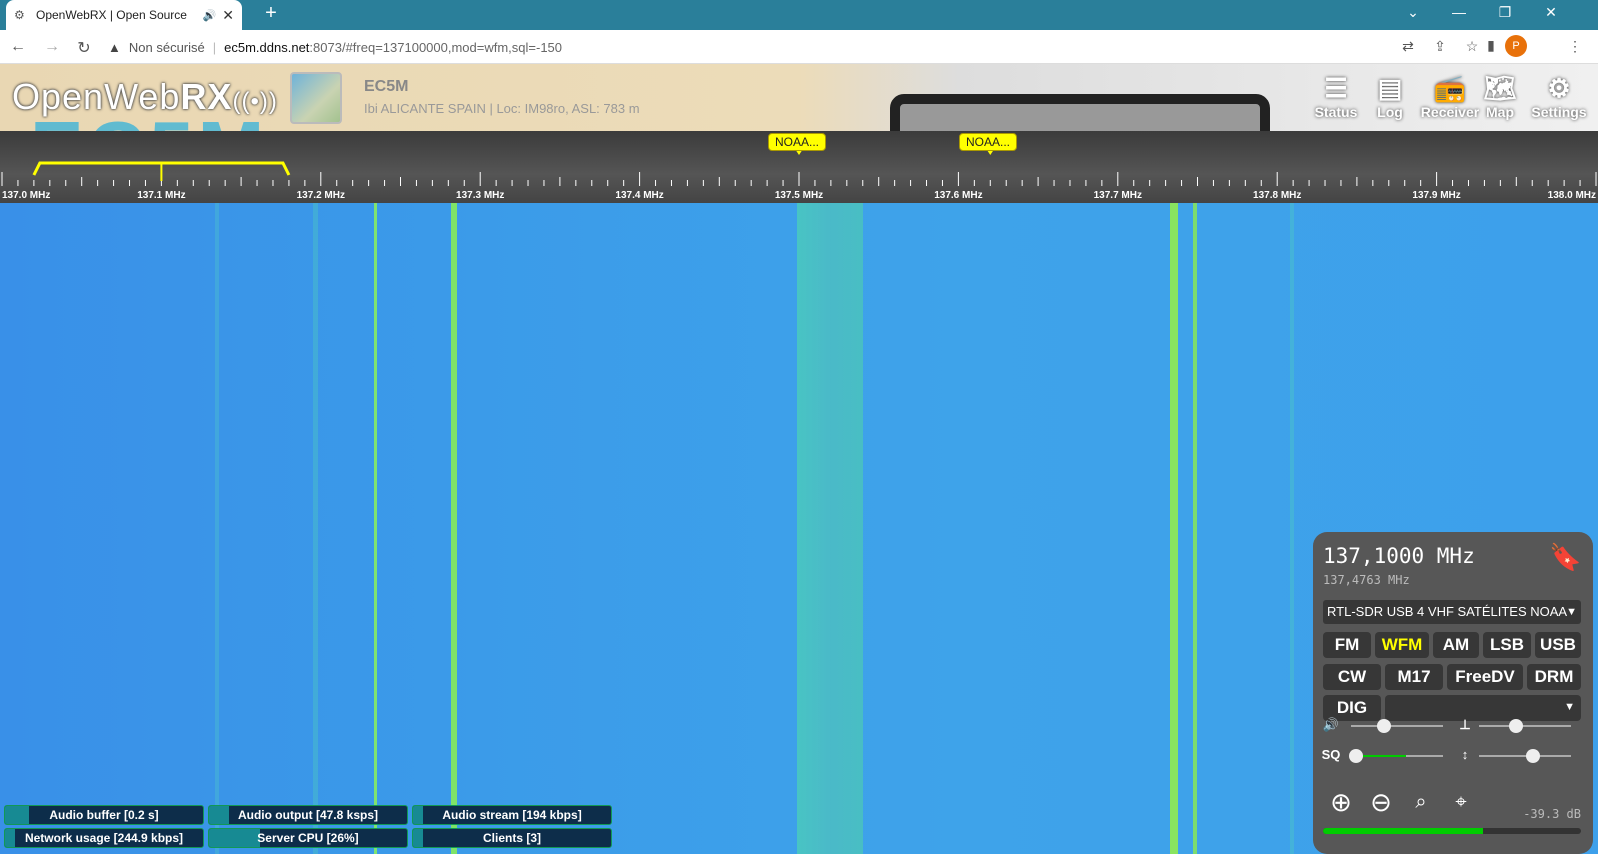 This screenshot has height=854, width=1598. Describe the element at coordinates (104, 838) in the screenshot. I see `status-label: Network usage [244.9 kbps]` at that location.